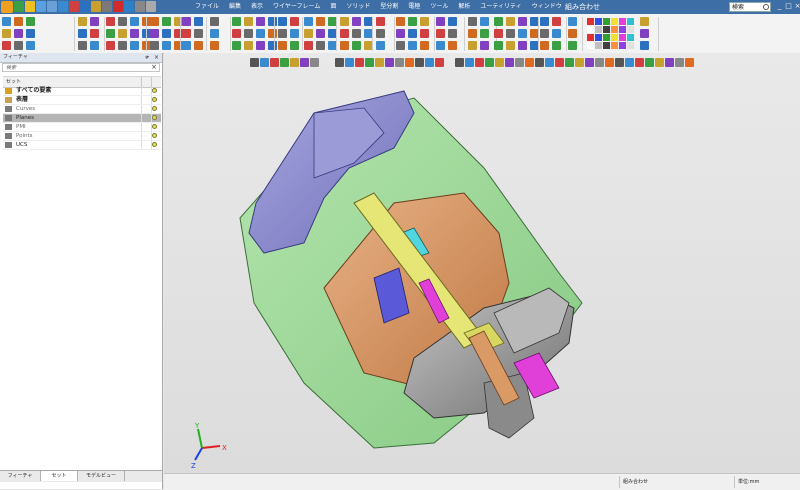 The height and width of the screenshot is (490, 800). Describe the element at coordinates (101, 476) in the screenshot. I see `tab-model-views: モデルビュー` at that location.